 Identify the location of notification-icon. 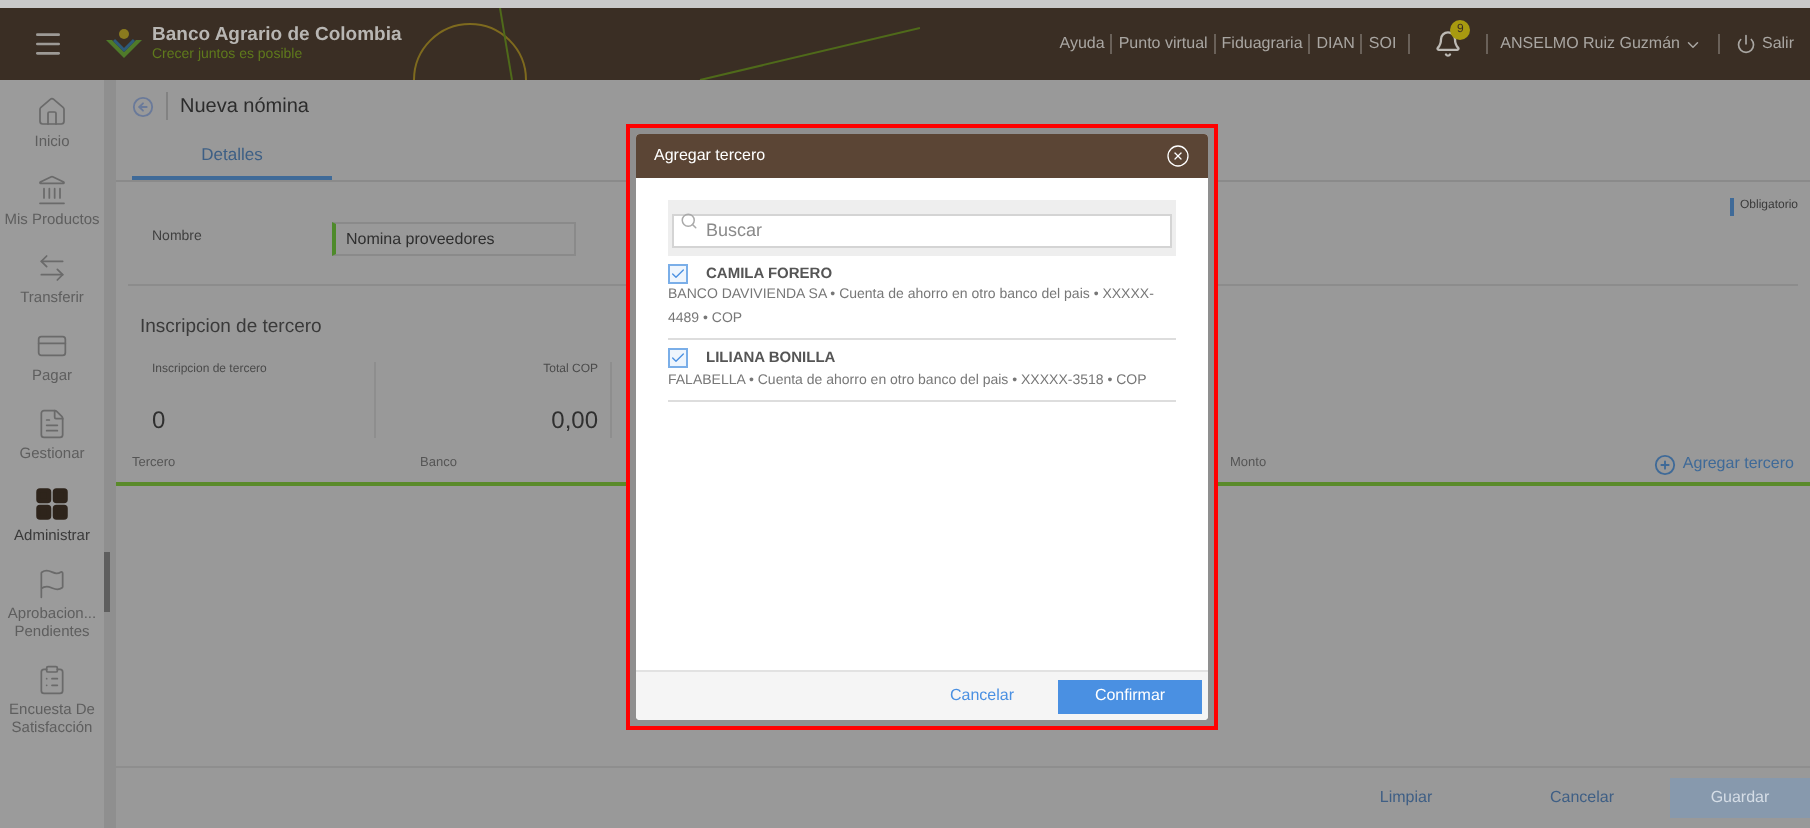
(1448, 44).